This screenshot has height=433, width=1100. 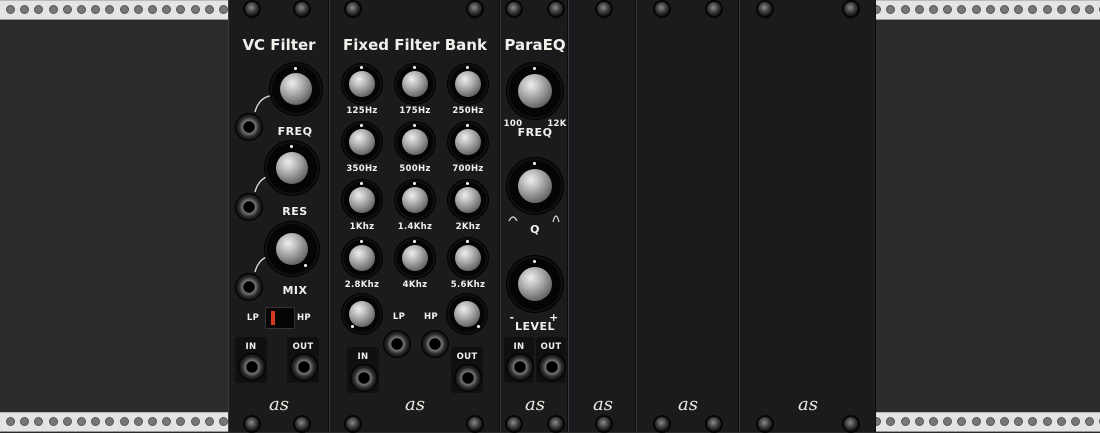 I want to click on level-knob, so click(x=535, y=284).